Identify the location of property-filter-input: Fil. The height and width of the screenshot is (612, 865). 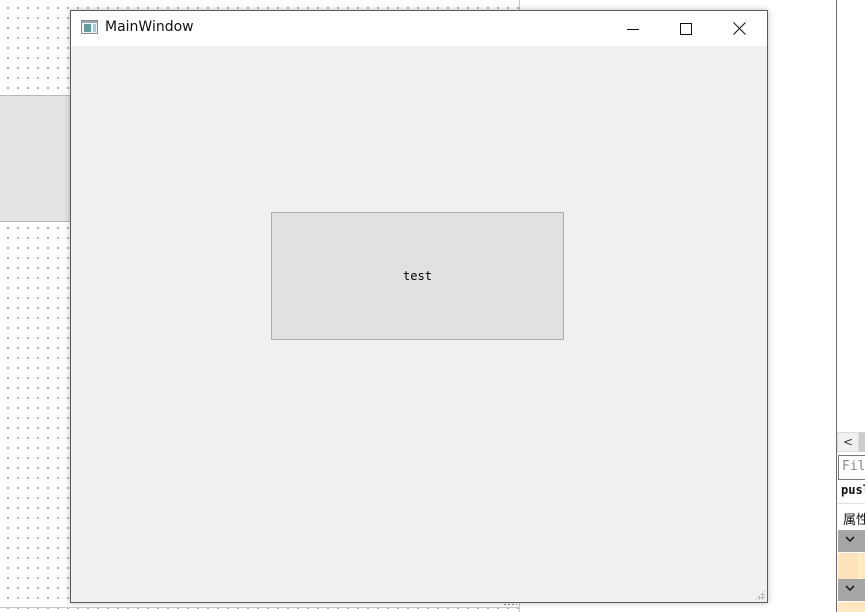
(851, 467).